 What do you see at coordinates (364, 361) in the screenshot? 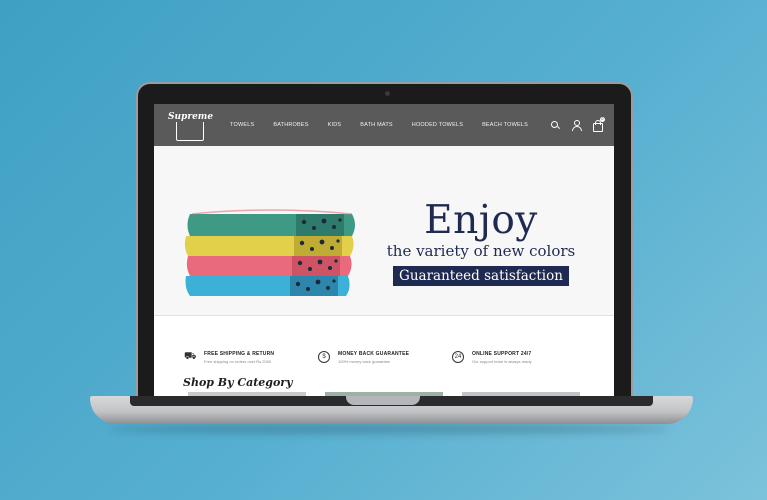
I see `feature-desc: 100% money back guarantee` at bounding box center [364, 361].